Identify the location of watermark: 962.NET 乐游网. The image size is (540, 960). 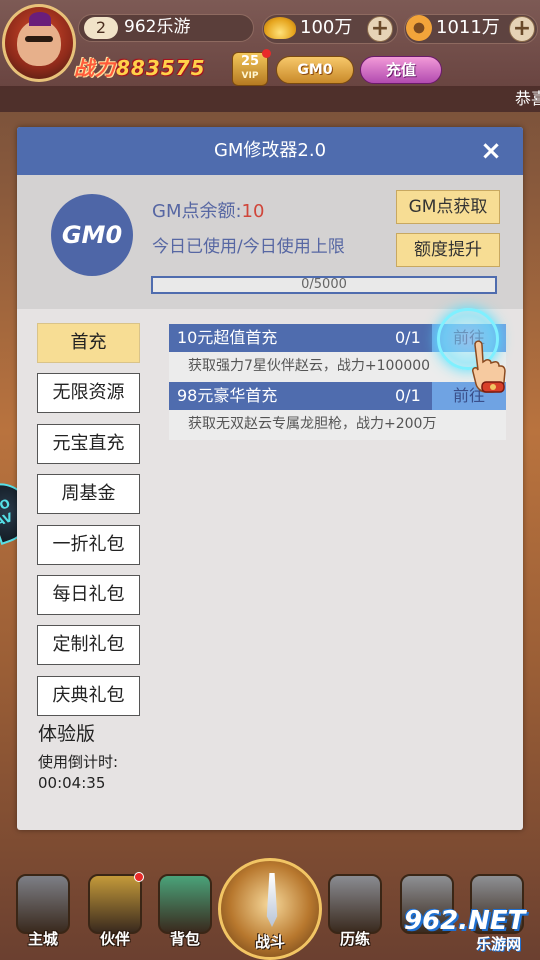
(469, 931).